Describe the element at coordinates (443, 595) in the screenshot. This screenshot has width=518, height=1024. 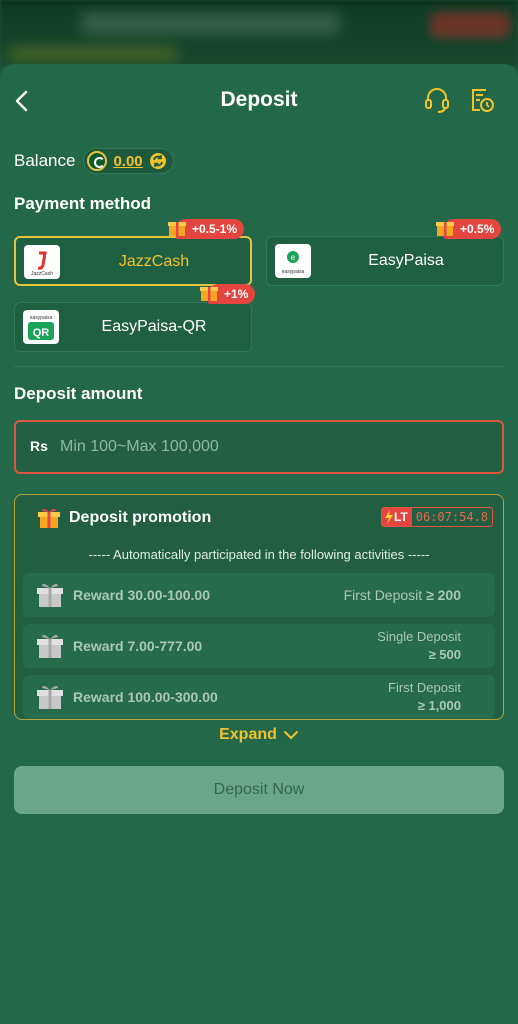
I see `condition-value: ≥ 200` at that location.